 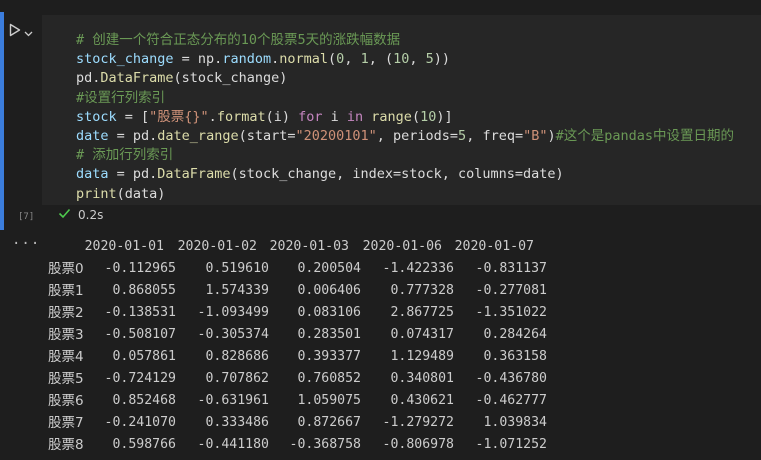 I want to click on code-token: = [, so click(x=133, y=116).